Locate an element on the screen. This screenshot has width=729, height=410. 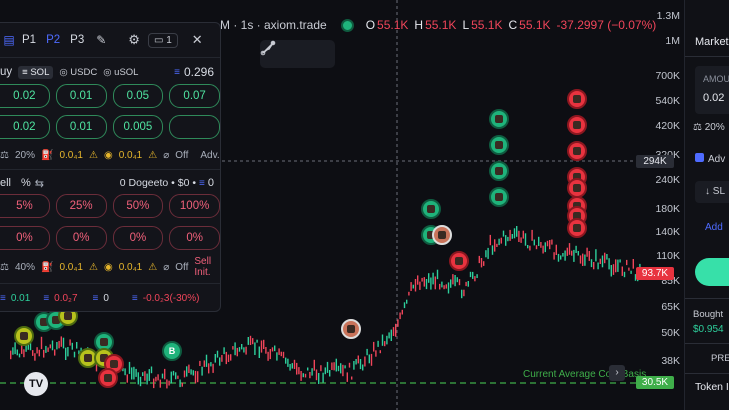
adv-toggle: Adv is located at coordinates (710, 159).